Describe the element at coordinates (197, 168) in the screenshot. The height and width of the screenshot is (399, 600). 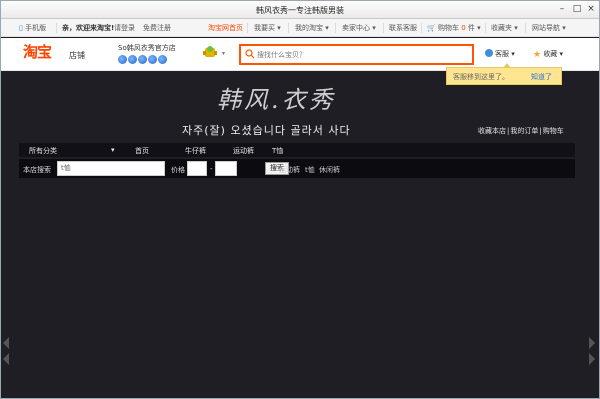
I see `price-min-input` at that location.